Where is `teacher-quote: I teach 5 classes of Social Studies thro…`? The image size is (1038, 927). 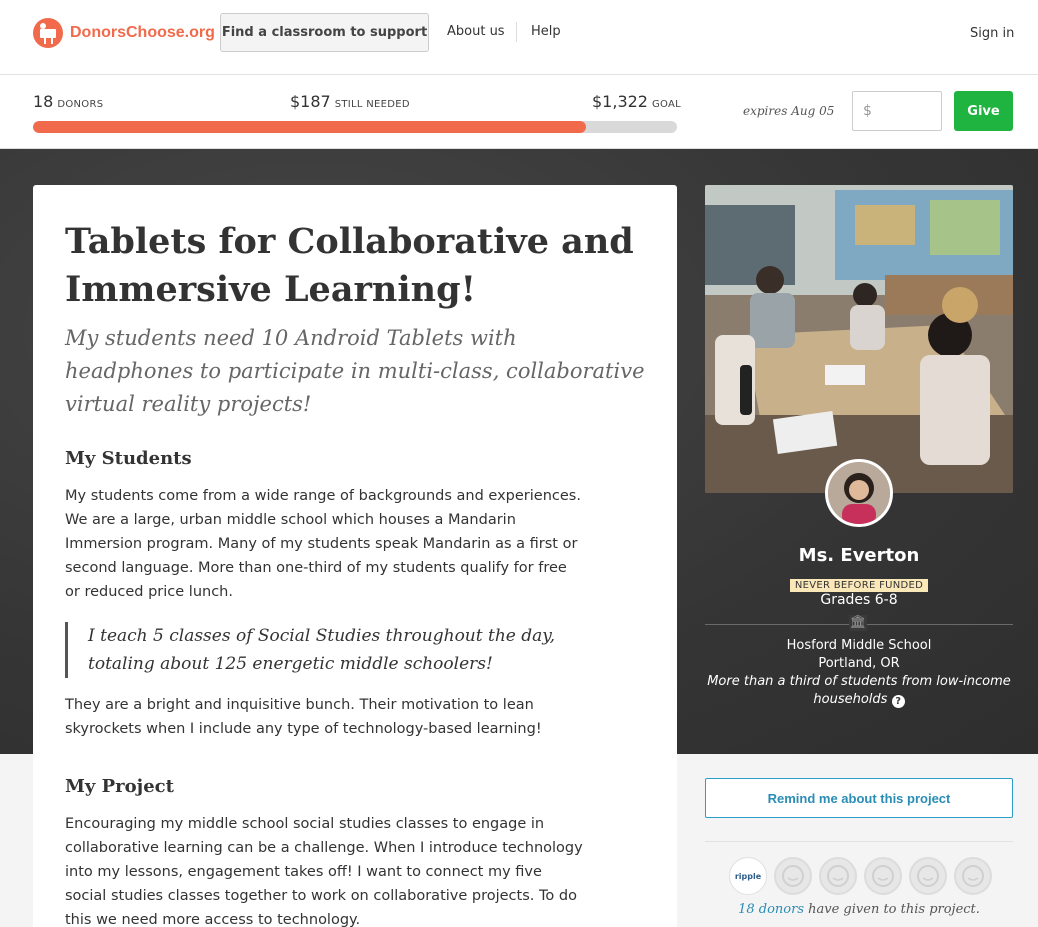
teacher-quote: I teach 5 classes of Social Studies thro… is located at coordinates (325, 650).